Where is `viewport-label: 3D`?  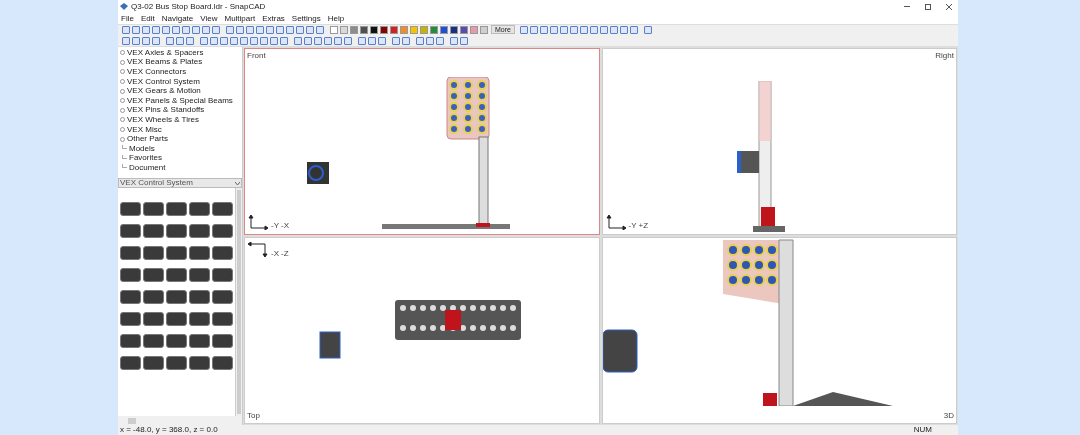
viewport-label: 3D is located at coordinates (948, 416).